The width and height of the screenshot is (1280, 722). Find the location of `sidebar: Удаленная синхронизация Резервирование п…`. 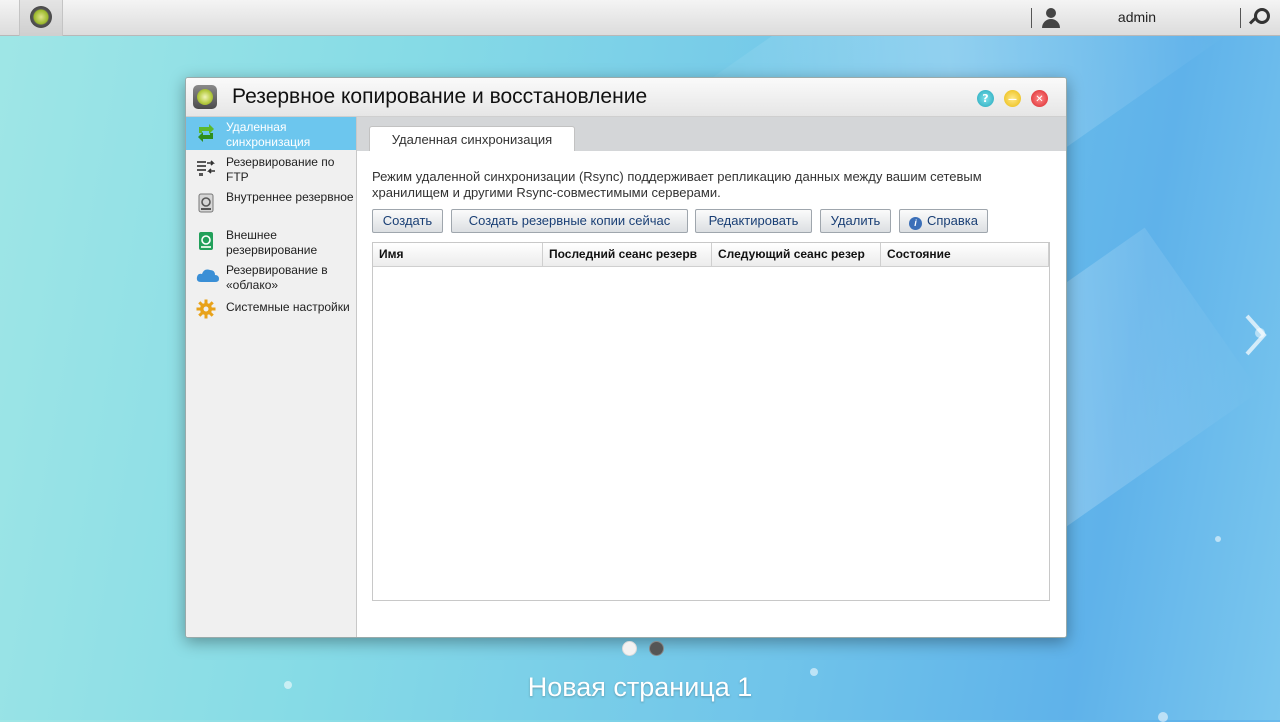

sidebar: Удаленная синхронизация Резервирование п… is located at coordinates (271, 377).